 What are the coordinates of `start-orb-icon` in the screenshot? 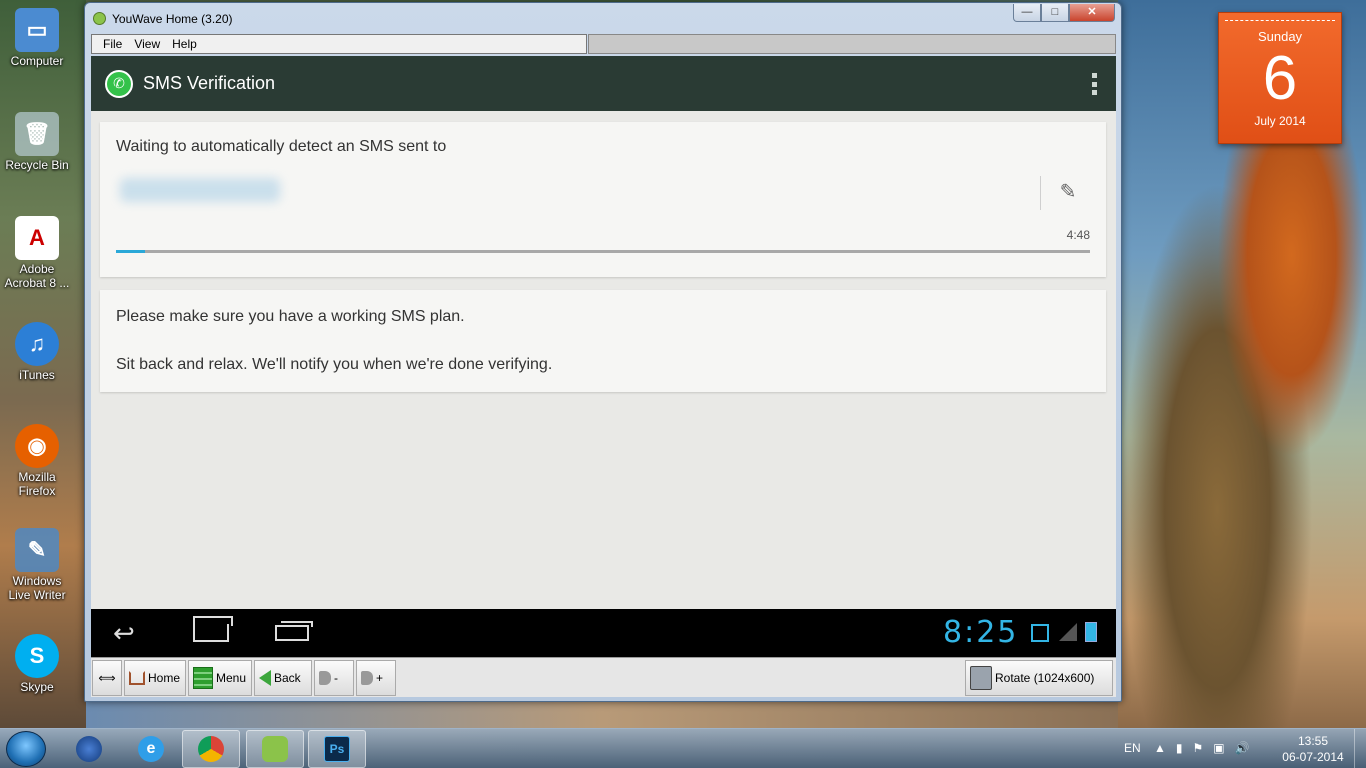 It's located at (26, 749).